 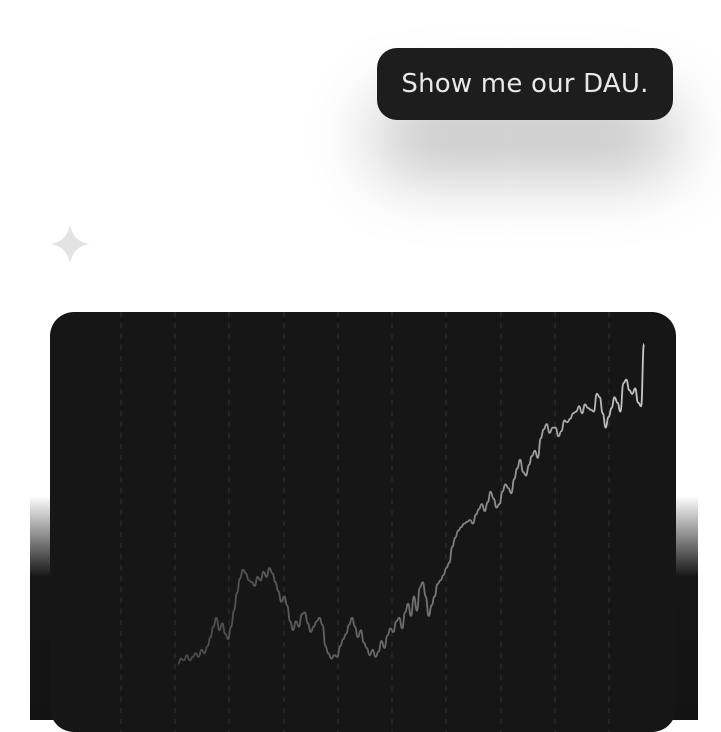 I want to click on user-message-text: Show me our DAU., so click(x=525, y=84).